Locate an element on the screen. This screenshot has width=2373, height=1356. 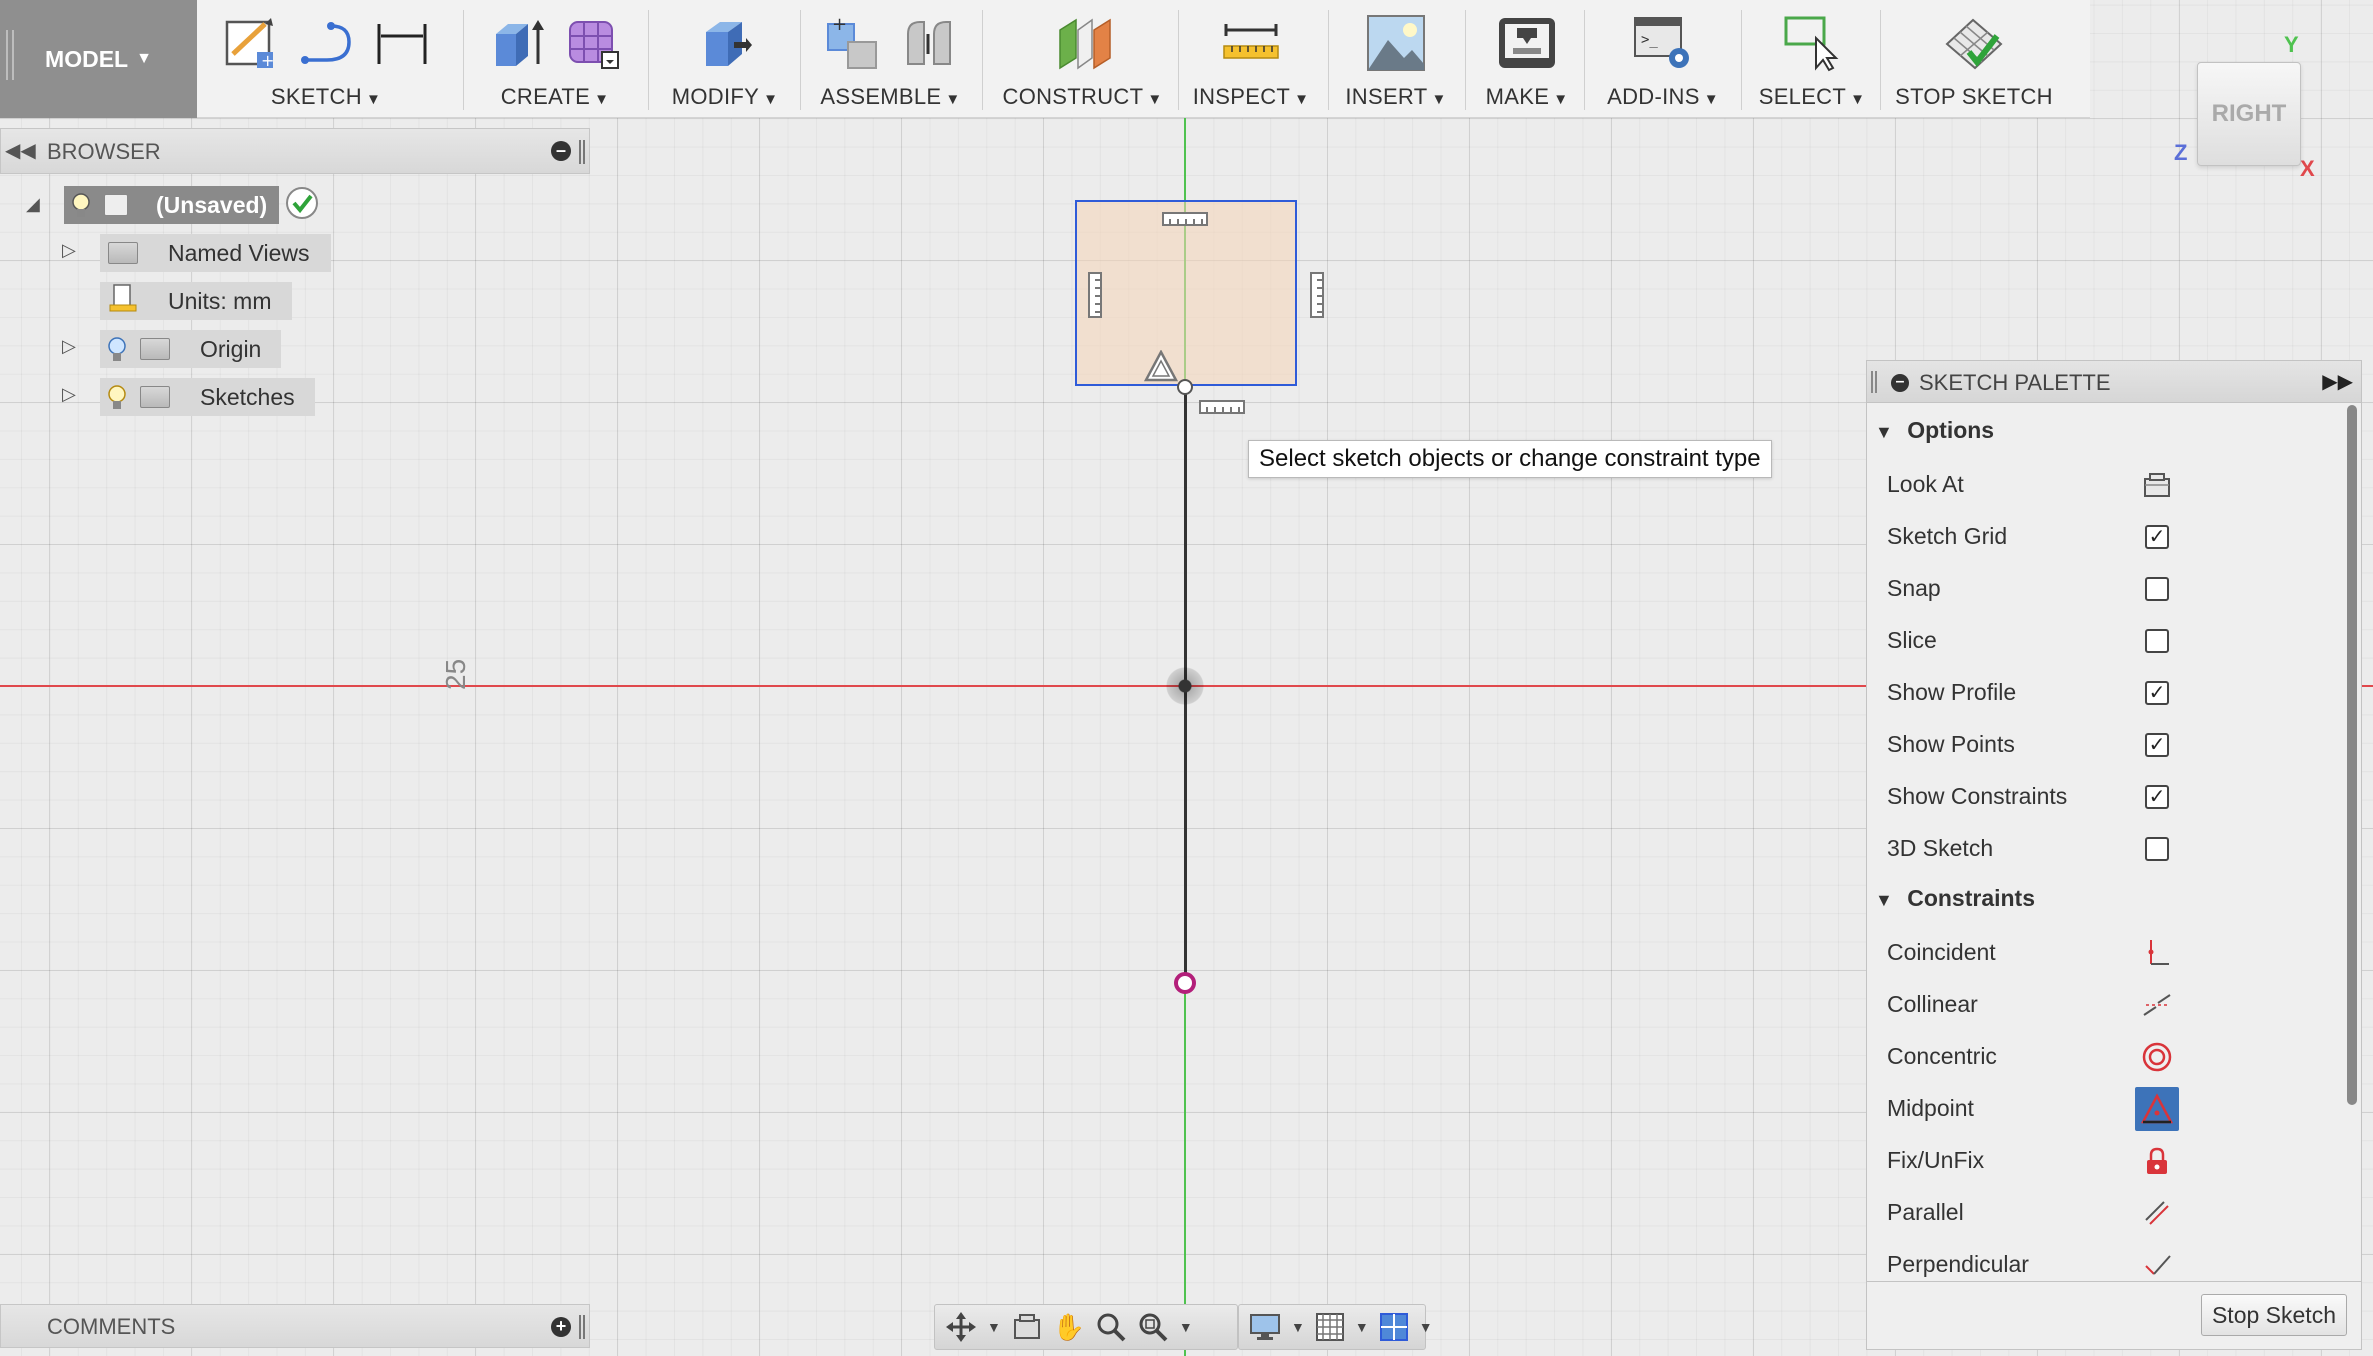
zoom-icon is located at coordinates (1111, 1327).